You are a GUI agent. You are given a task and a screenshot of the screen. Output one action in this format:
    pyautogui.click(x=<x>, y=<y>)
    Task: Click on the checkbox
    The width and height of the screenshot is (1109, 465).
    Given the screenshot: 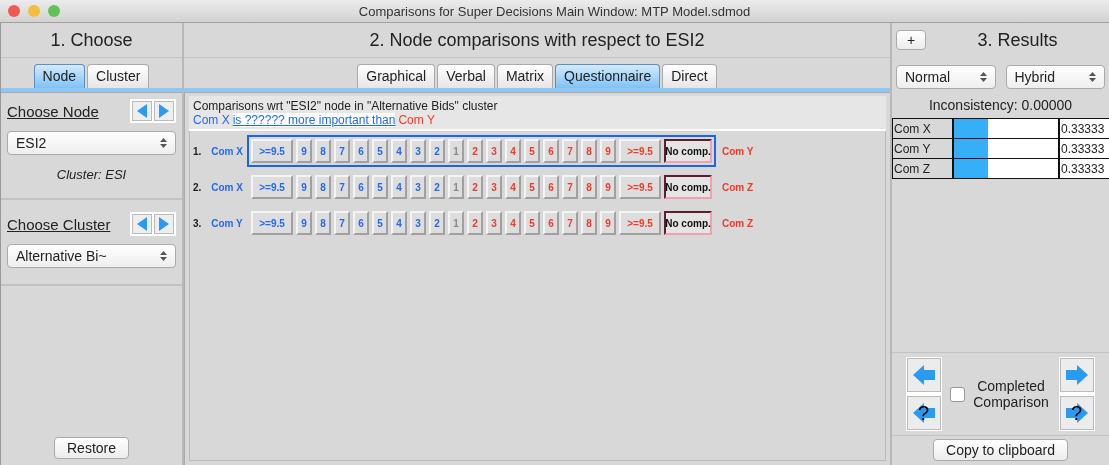 What is the action you would take?
    pyautogui.click(x=957, y=394)
    